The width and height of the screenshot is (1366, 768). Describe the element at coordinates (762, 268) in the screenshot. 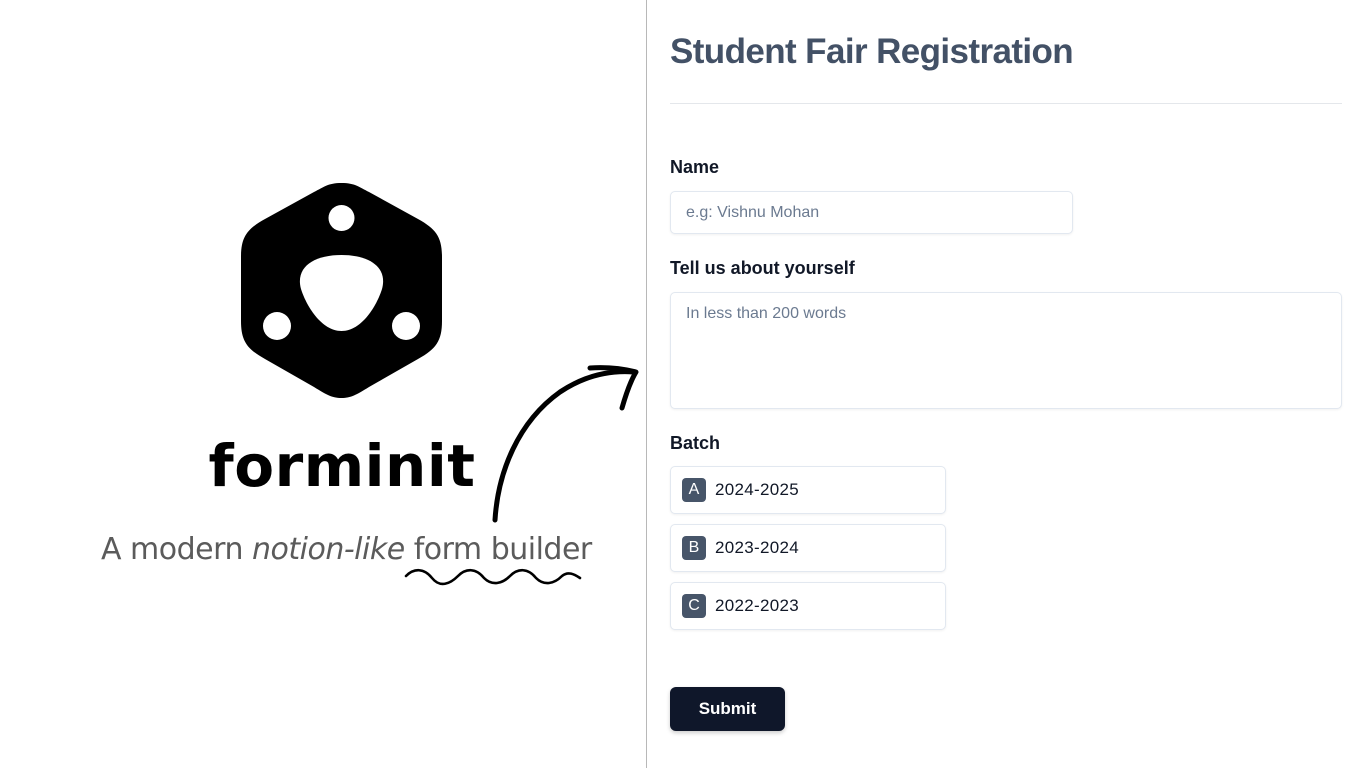

I see `about-label: Tell us about yourself` at that location.